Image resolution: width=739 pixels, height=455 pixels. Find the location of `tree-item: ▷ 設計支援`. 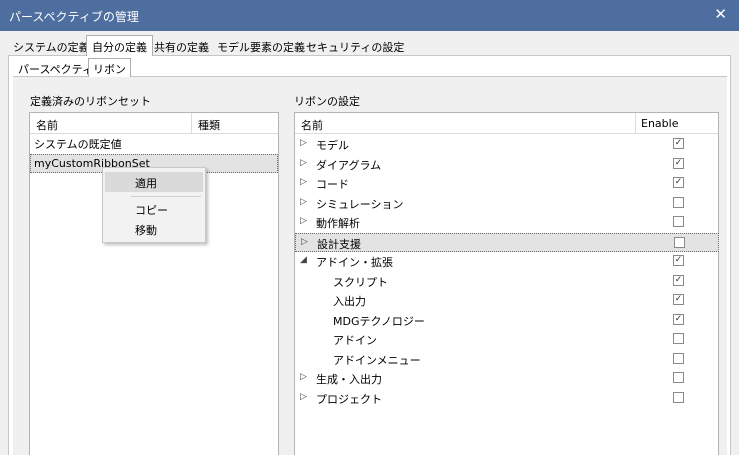

tree-item: ▷ 設計支援 is located at coordinates (507, 242).